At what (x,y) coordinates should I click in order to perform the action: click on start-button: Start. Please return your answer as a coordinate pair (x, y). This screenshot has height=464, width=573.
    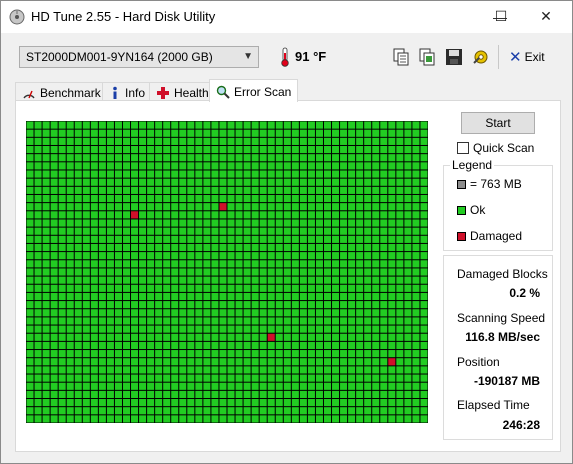
    Looking at the image, I should click on (498, 123).